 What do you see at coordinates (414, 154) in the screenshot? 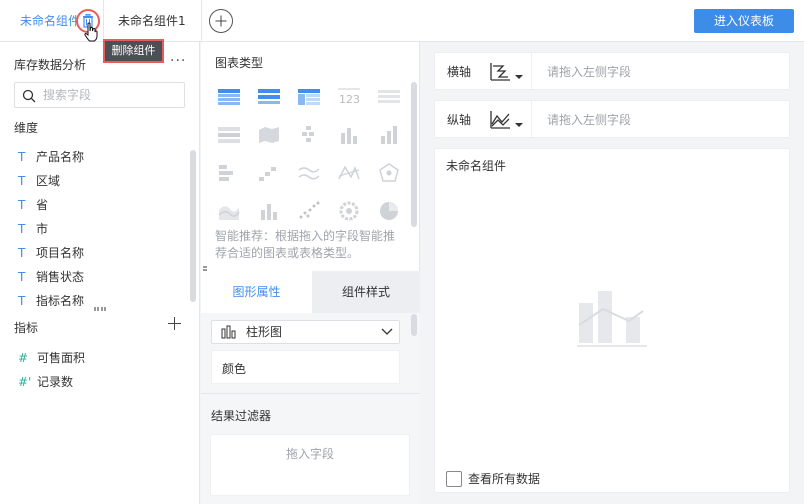
I see `chart-type-scrollbar` at bounding box center [414, 154].